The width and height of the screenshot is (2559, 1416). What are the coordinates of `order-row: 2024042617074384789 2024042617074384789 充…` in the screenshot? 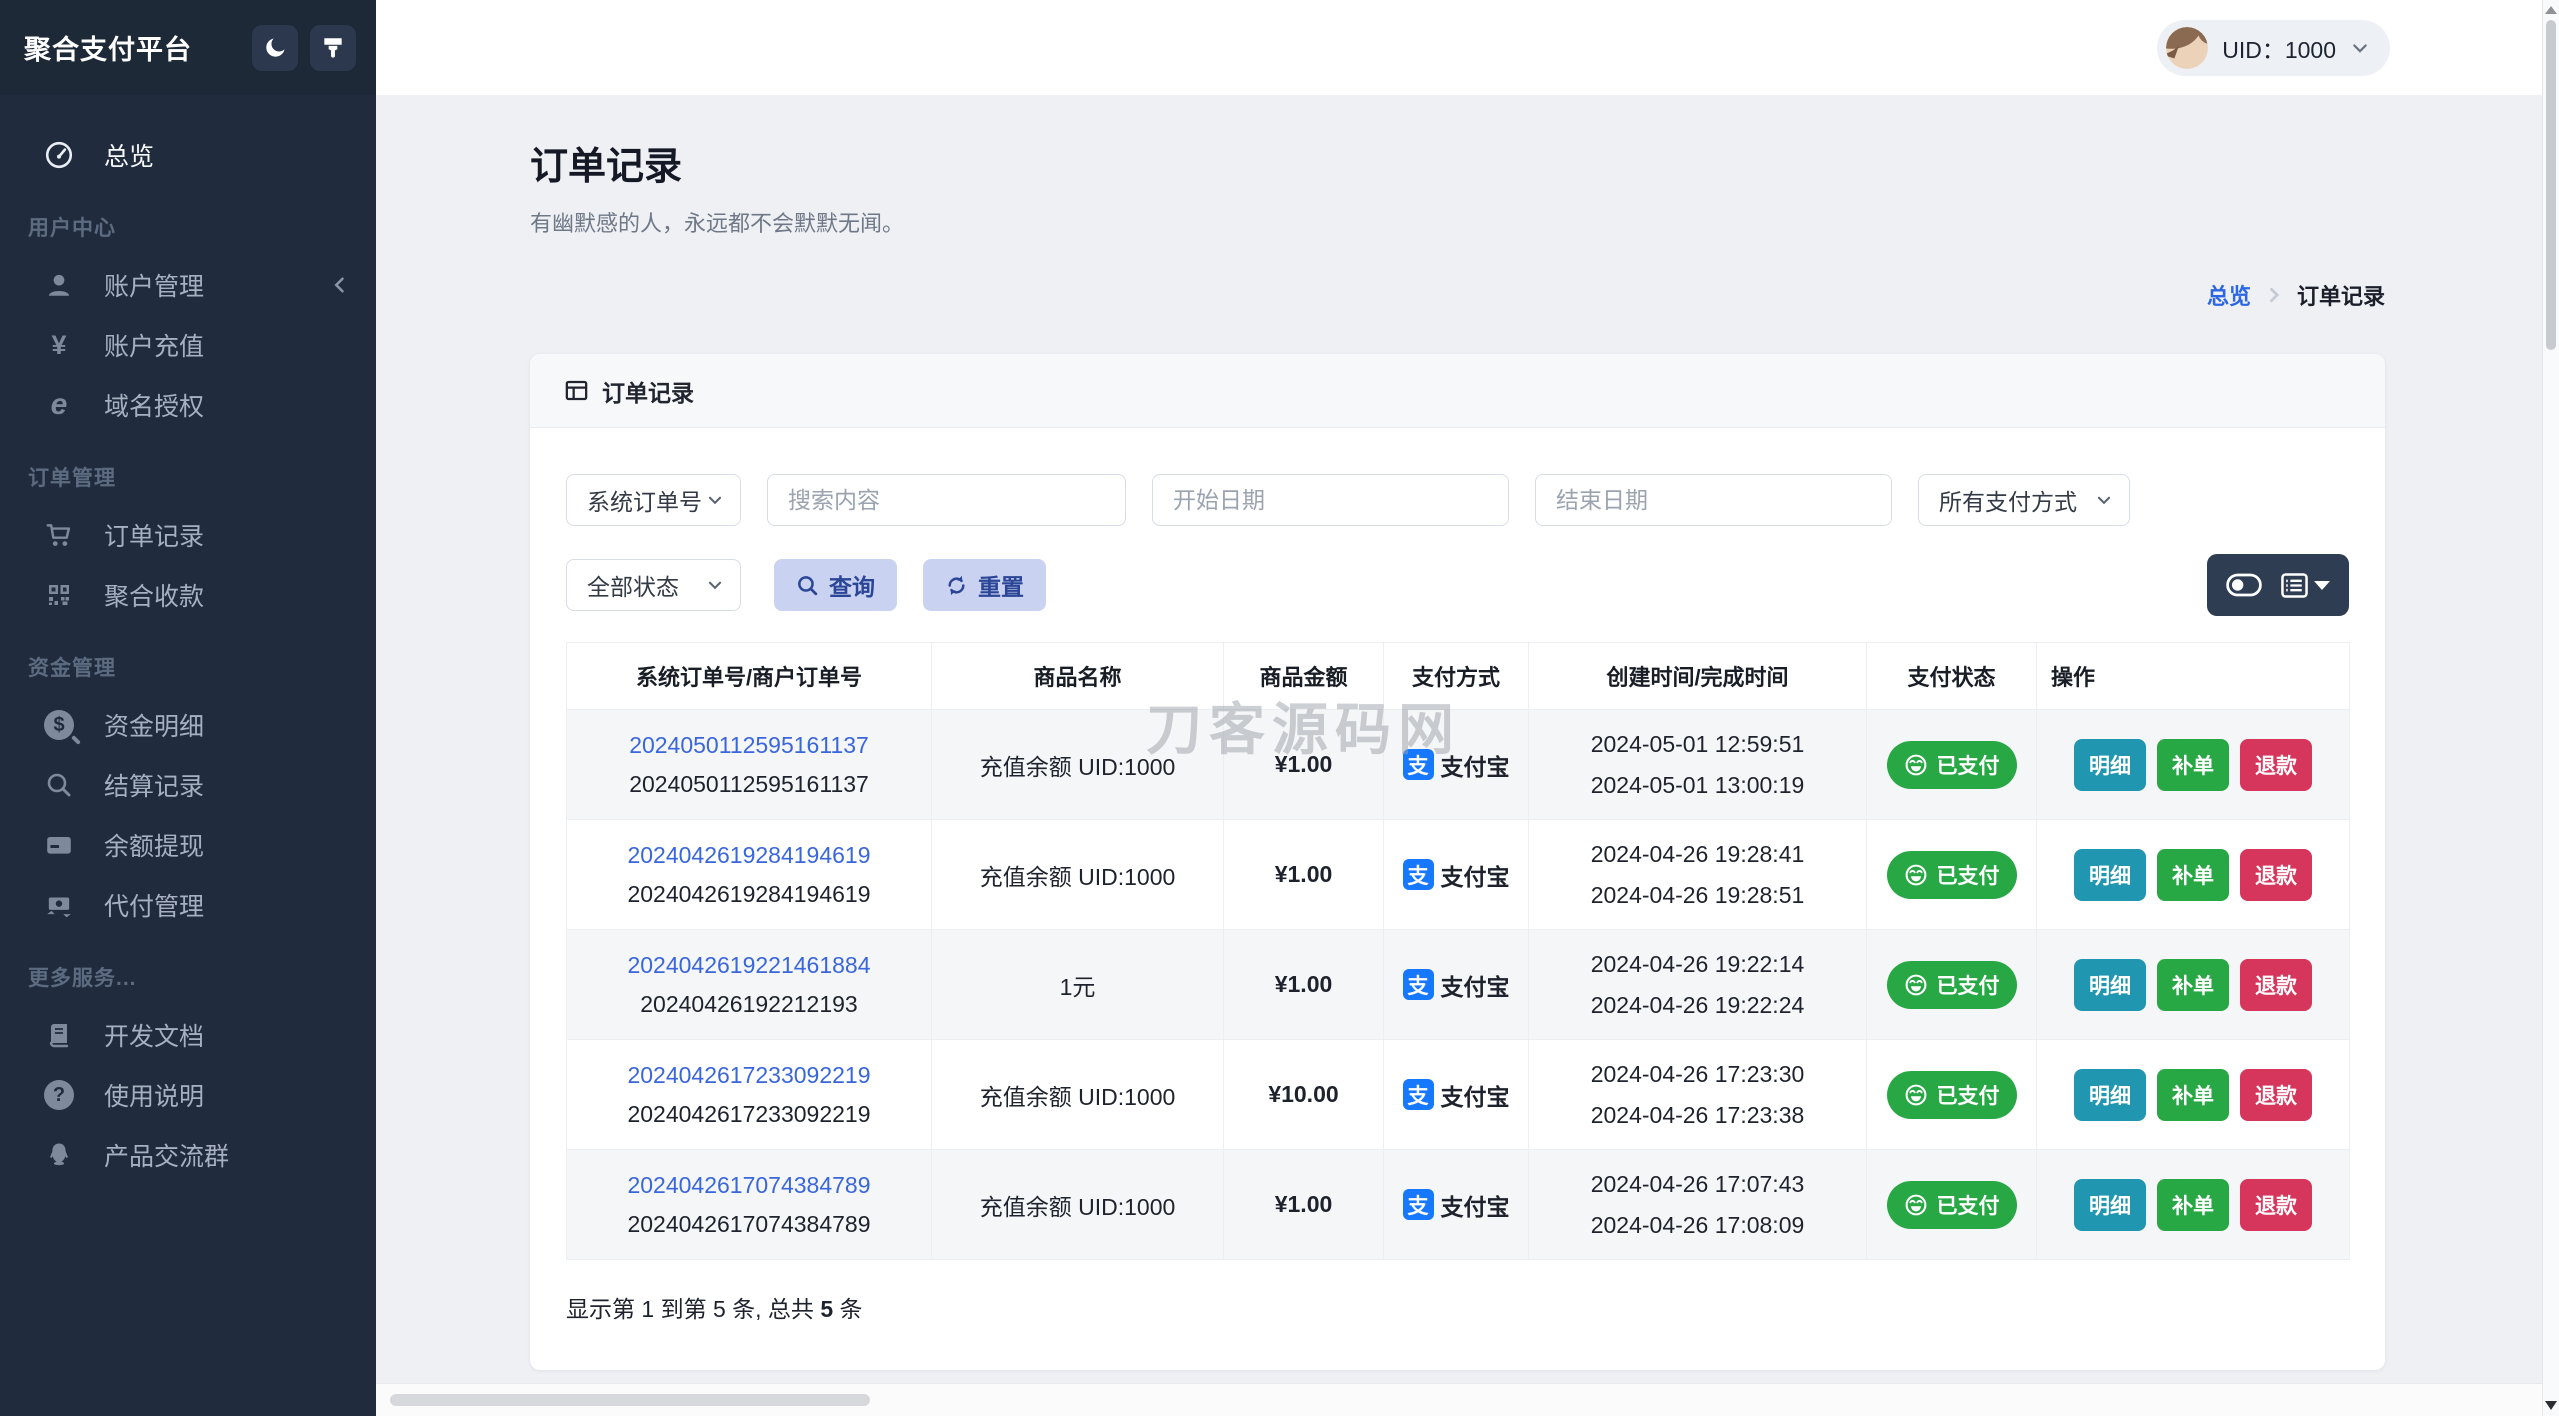 It's located at (1458, 1204).